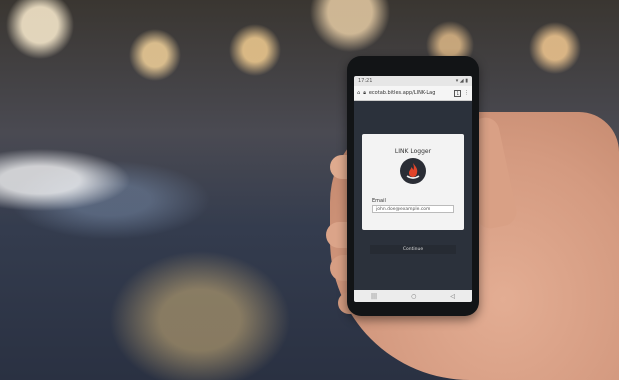 Image resolution: width=619 pixels, height=380 pixels. I want to click on login-card: LINK Logger Email john.doe@example.com, so click(413, 182).